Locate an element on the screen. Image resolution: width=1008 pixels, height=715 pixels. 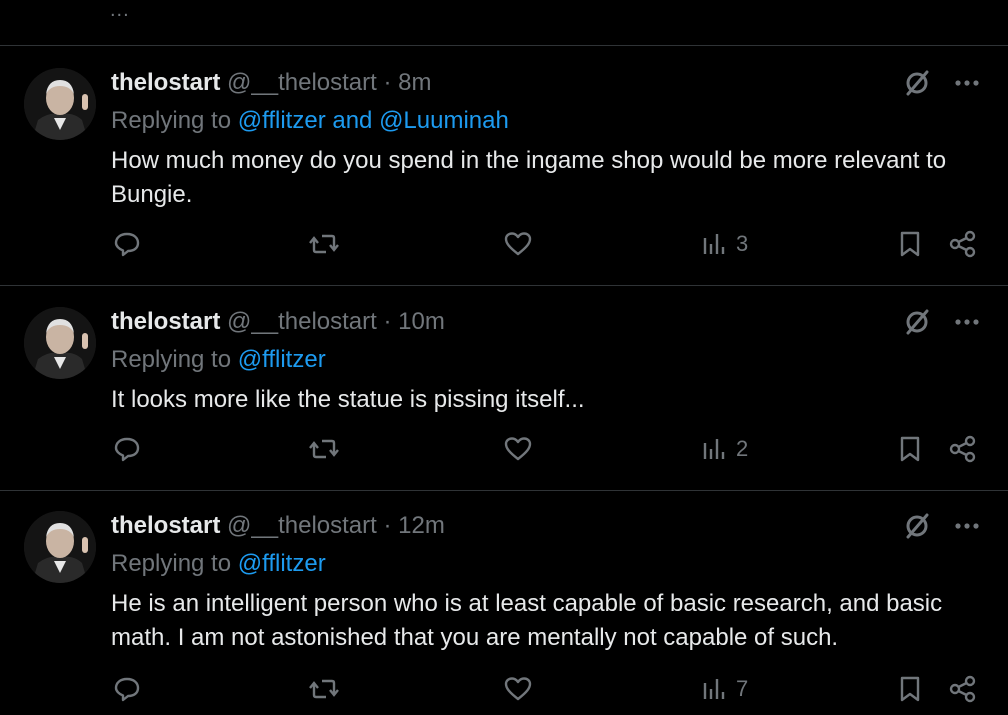
views-count: 3 is located at coordinates (742, 243).